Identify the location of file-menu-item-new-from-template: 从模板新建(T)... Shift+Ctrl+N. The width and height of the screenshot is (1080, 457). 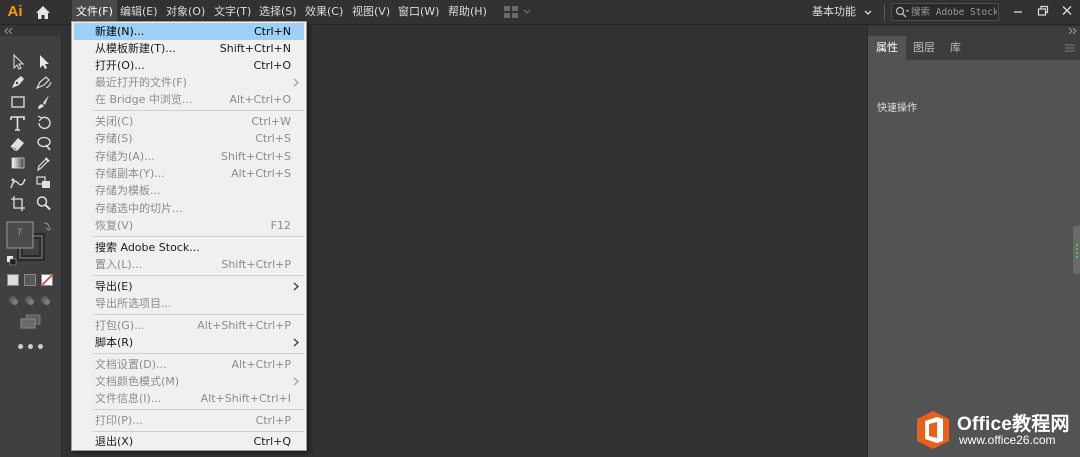
(189, 48).